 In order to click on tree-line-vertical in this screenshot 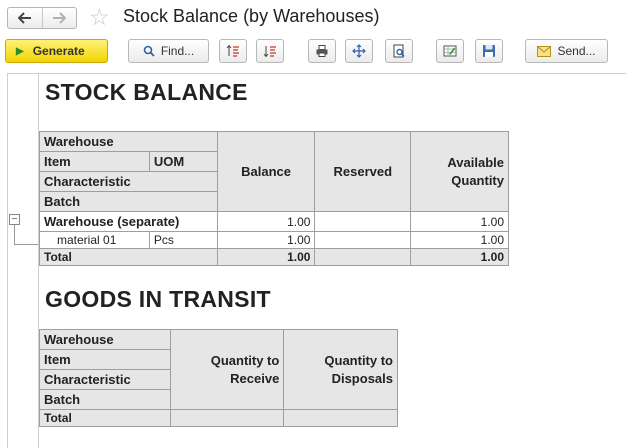, I will do `click(14, 235)`.